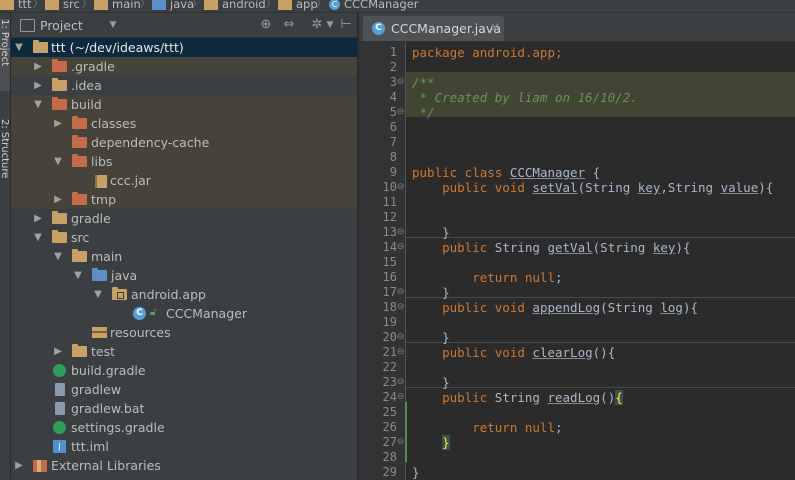  What do you see at coordinates (184, 123) in the screenshot?
I see `tree-item-classes: ▶ classes` at bounding box center [184, 123].